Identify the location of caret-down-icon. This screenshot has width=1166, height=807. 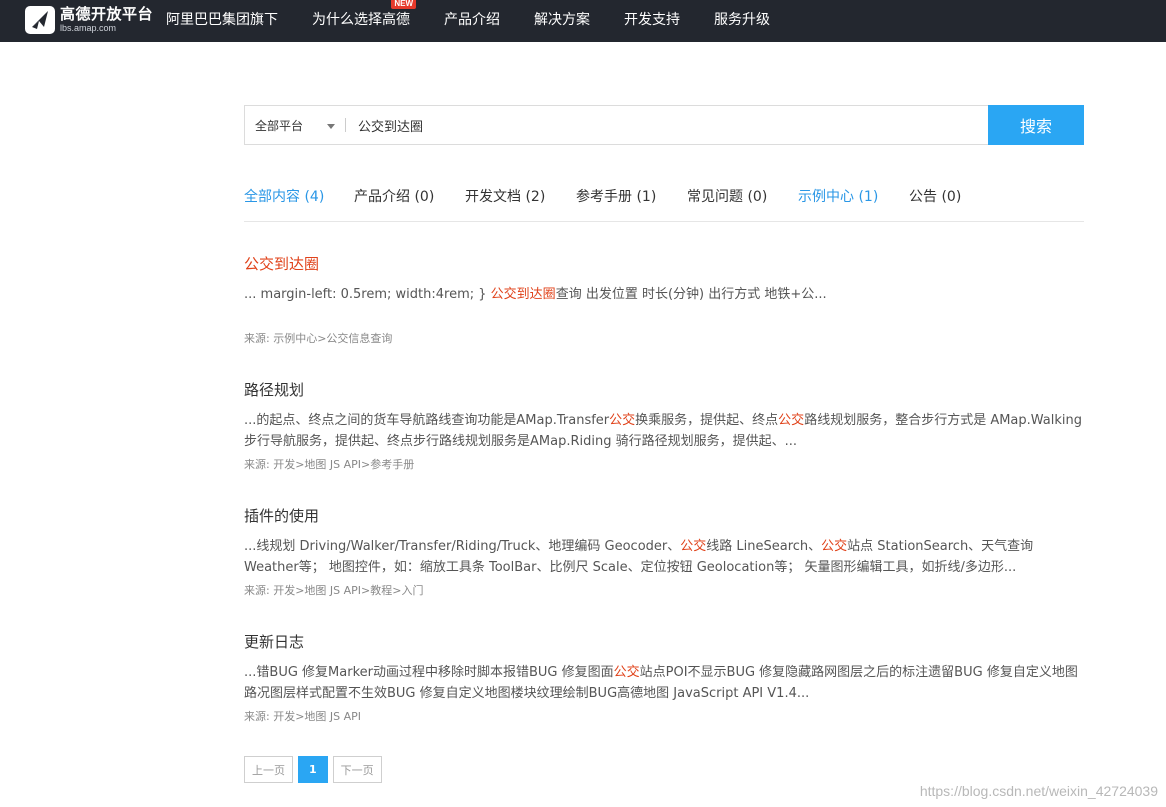
(331, 126).